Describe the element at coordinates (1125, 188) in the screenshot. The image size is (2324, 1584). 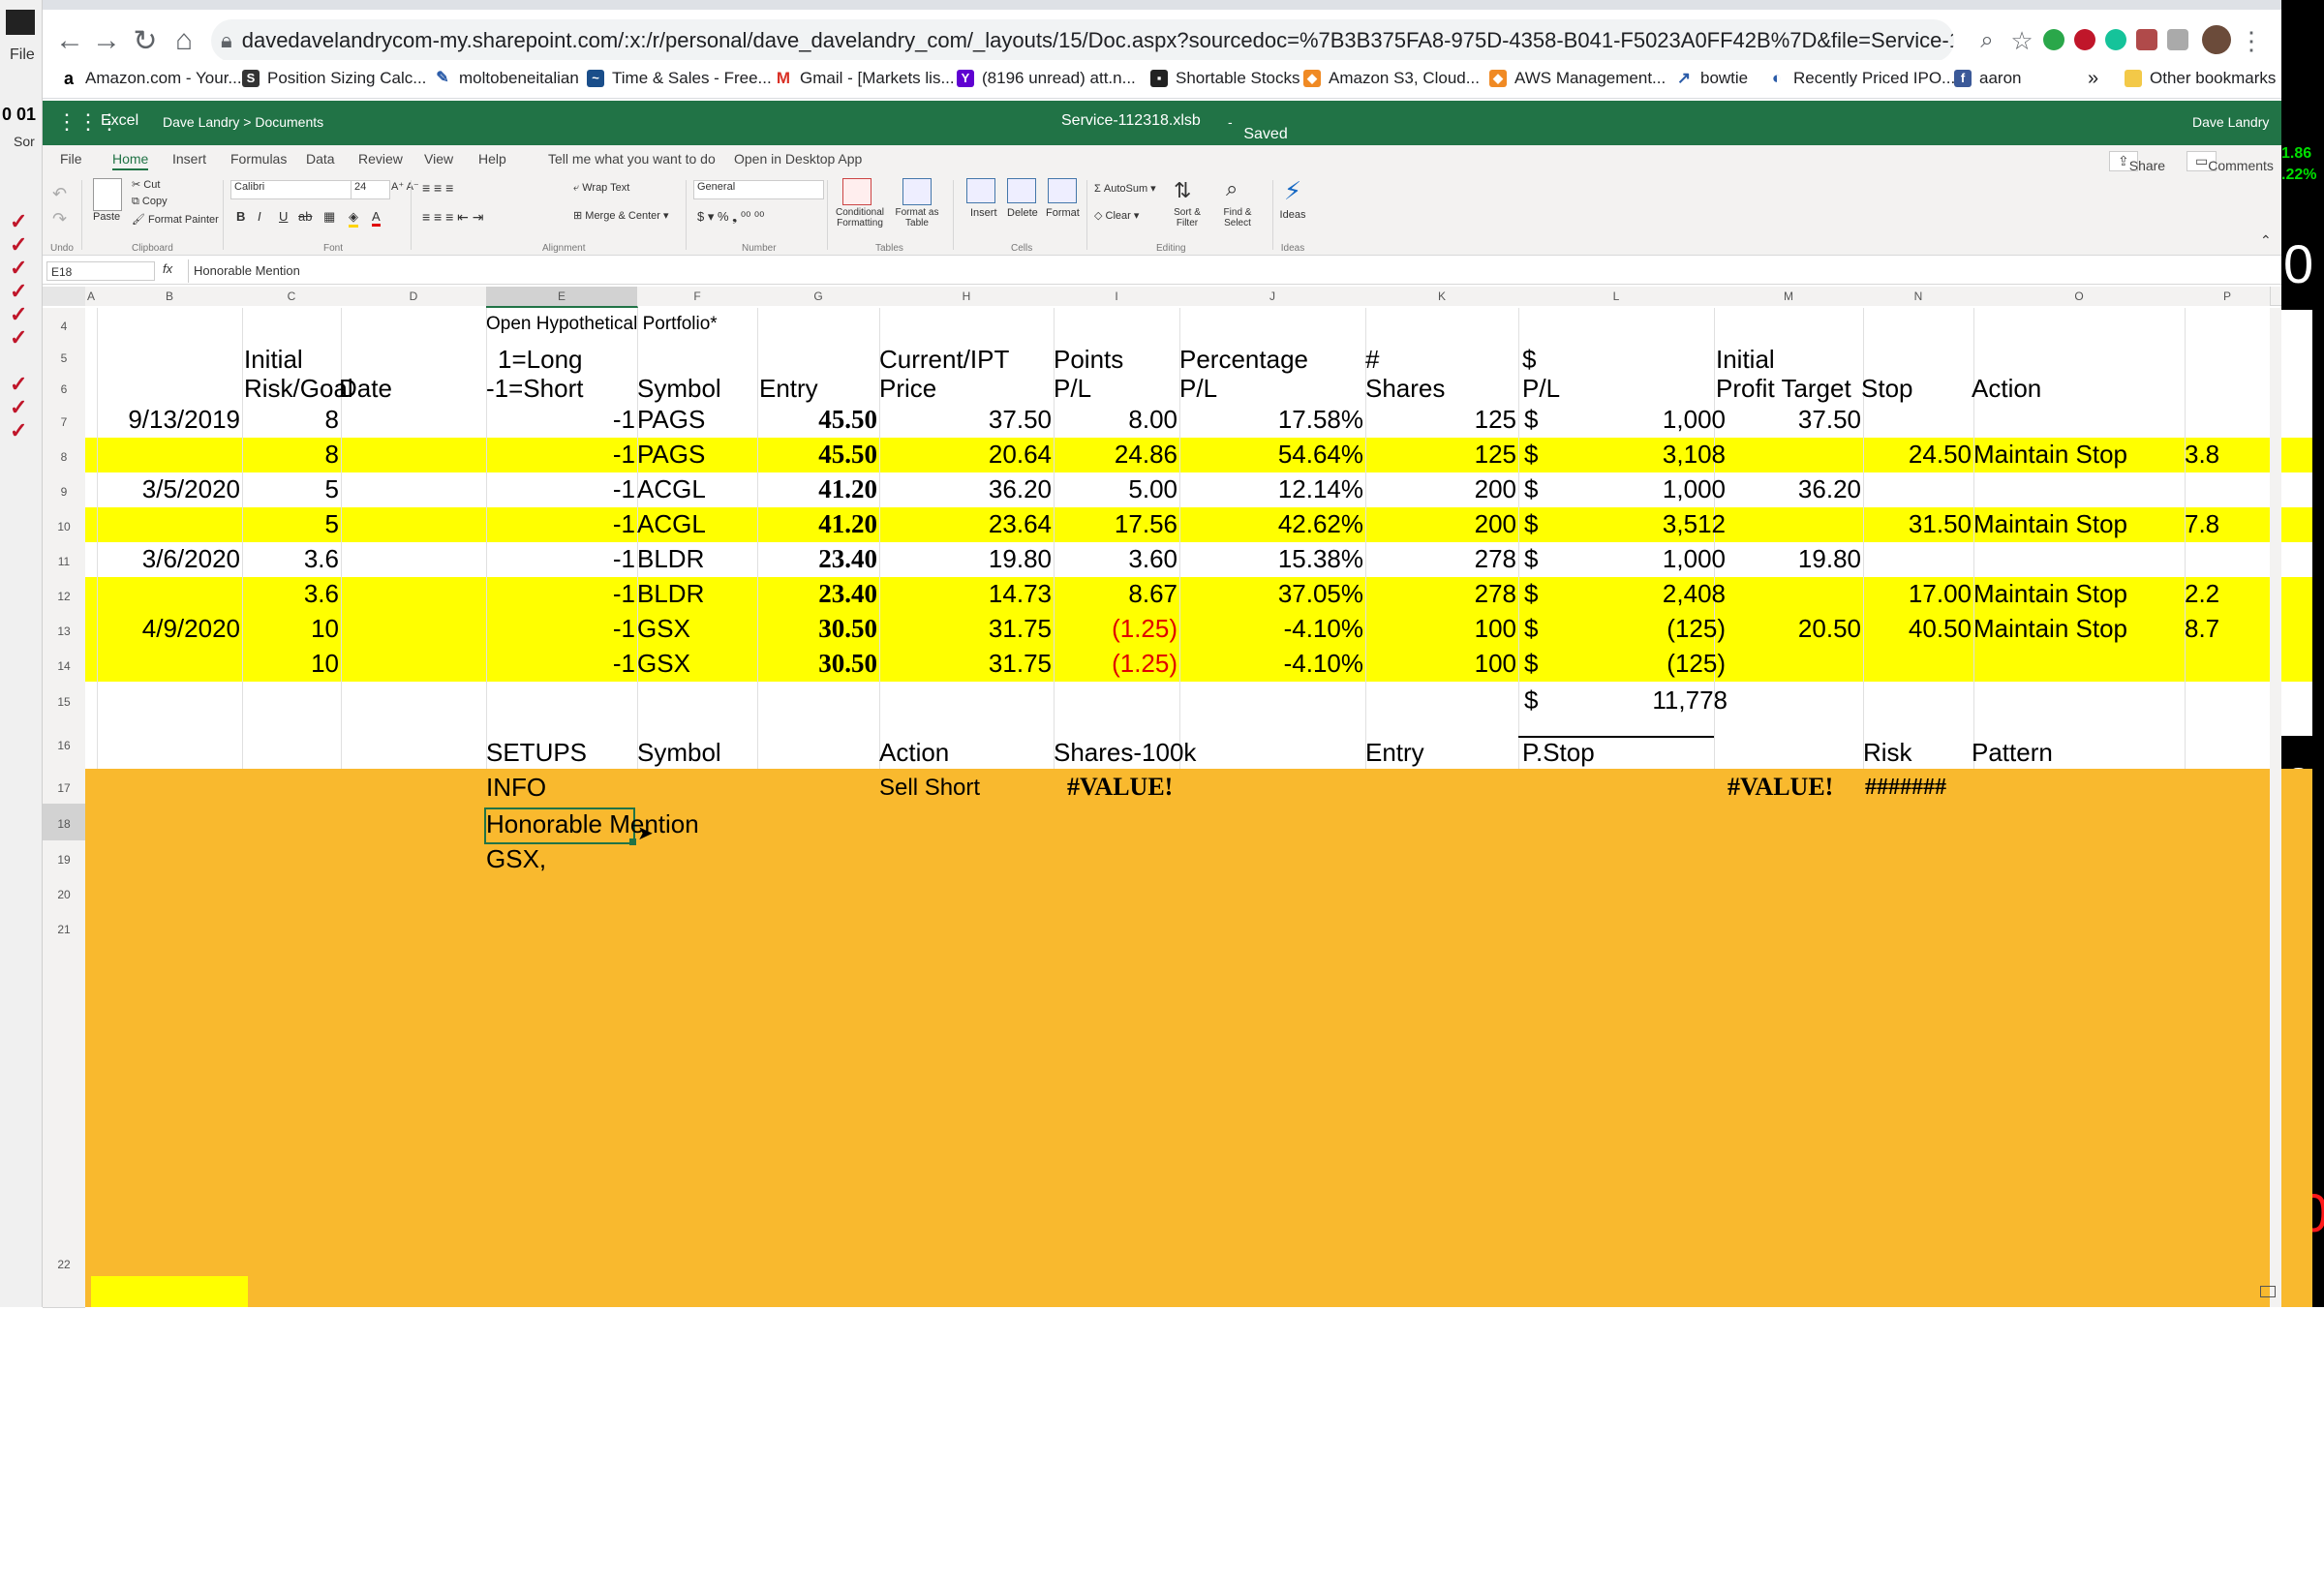
I see `autosum-button: Σ AutoSum ▾` at that location.